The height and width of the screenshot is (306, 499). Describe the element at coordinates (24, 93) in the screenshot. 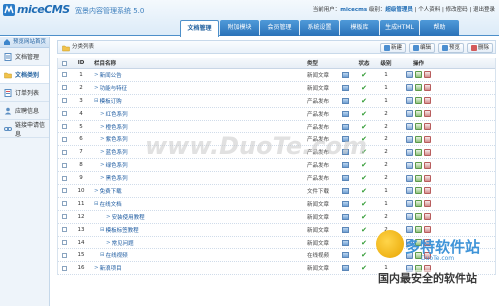

I see `sidebar-item-orders: 订单列表` at that location.